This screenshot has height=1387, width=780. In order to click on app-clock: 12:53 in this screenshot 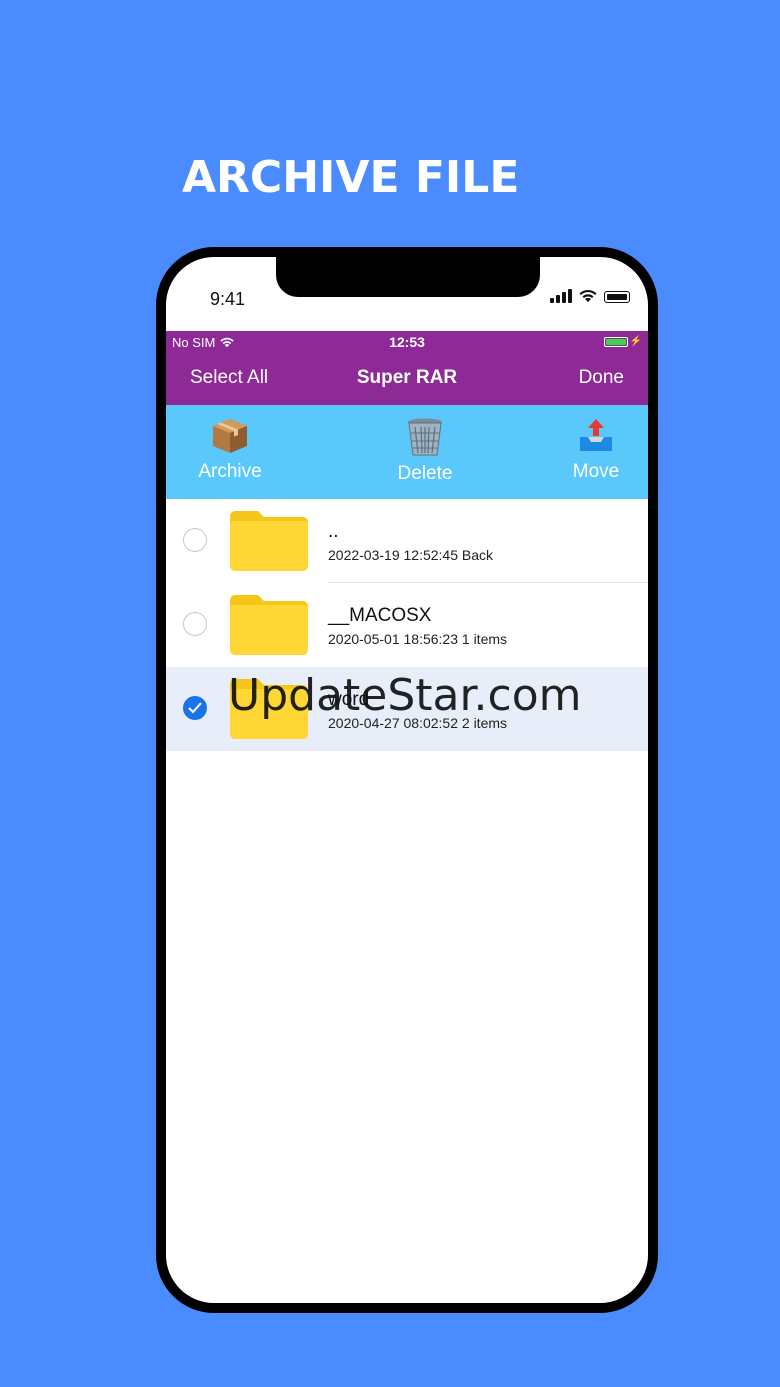, I will do `click(407, 342)`.